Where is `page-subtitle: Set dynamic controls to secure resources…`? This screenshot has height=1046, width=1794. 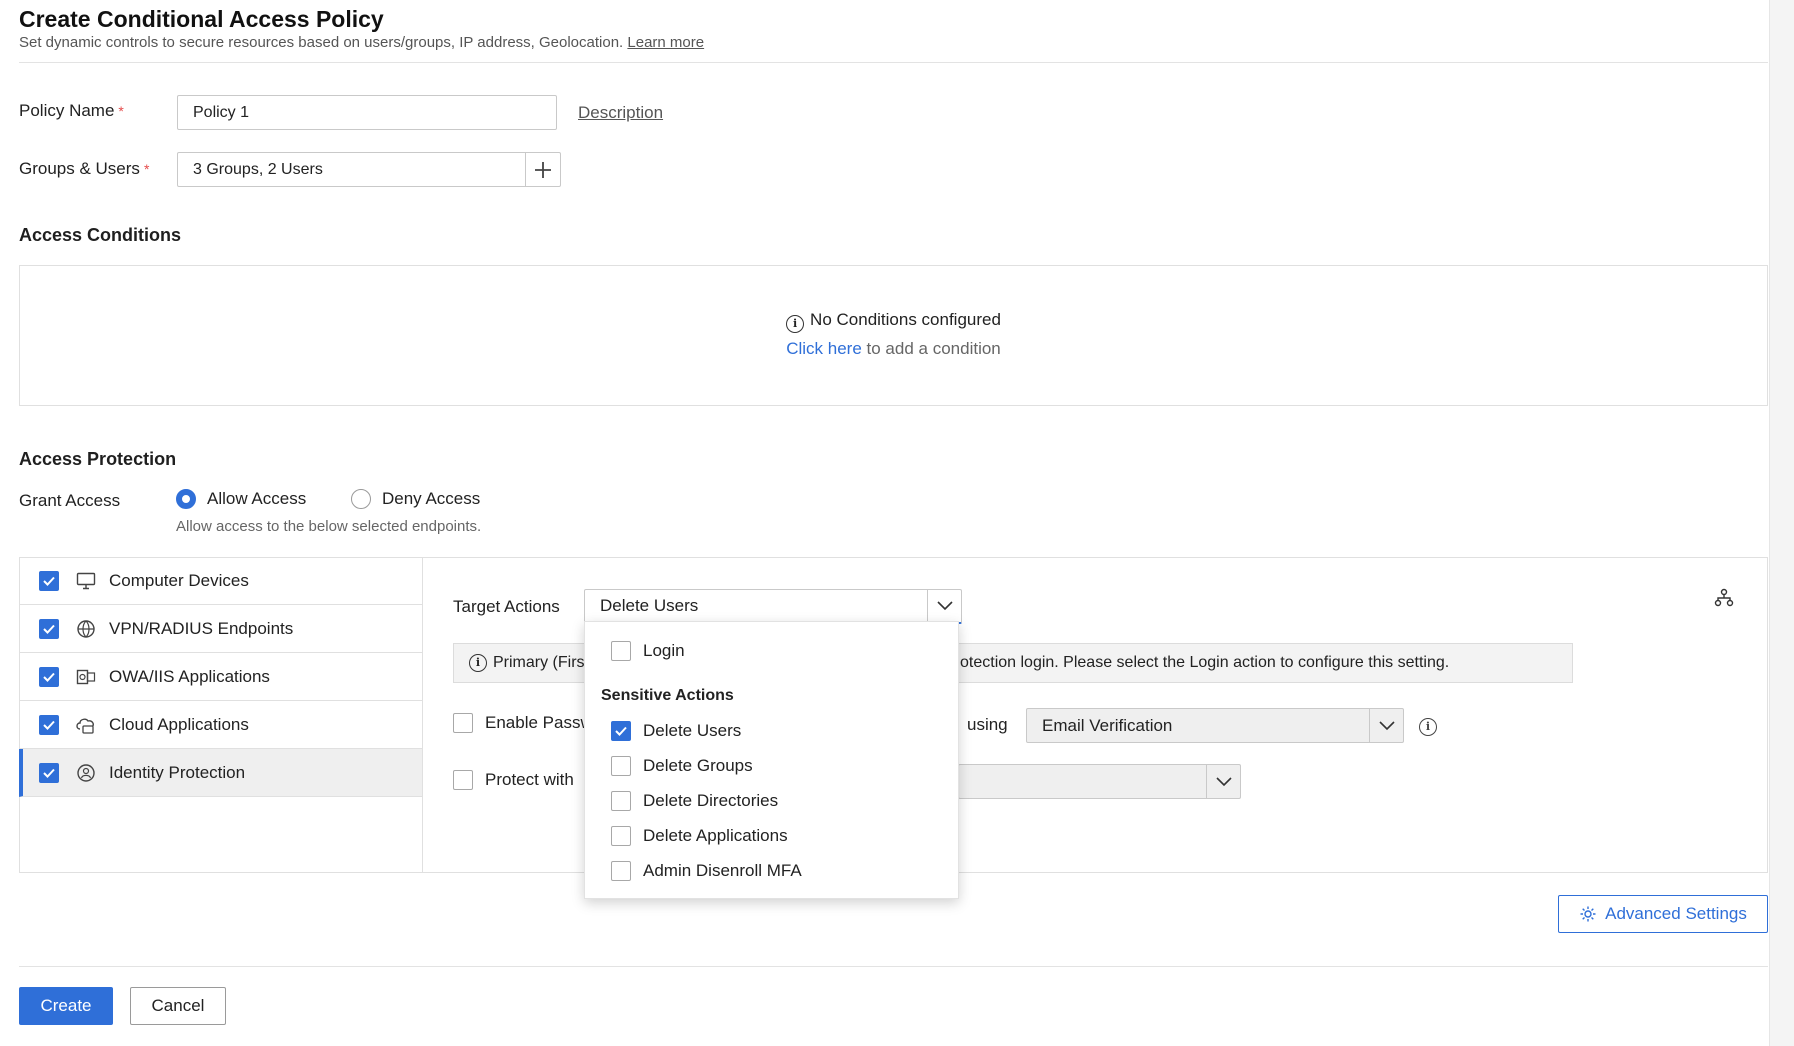 page-subtitle: Set dynamic controls to secure resources… is located at coordinates (361, 42).